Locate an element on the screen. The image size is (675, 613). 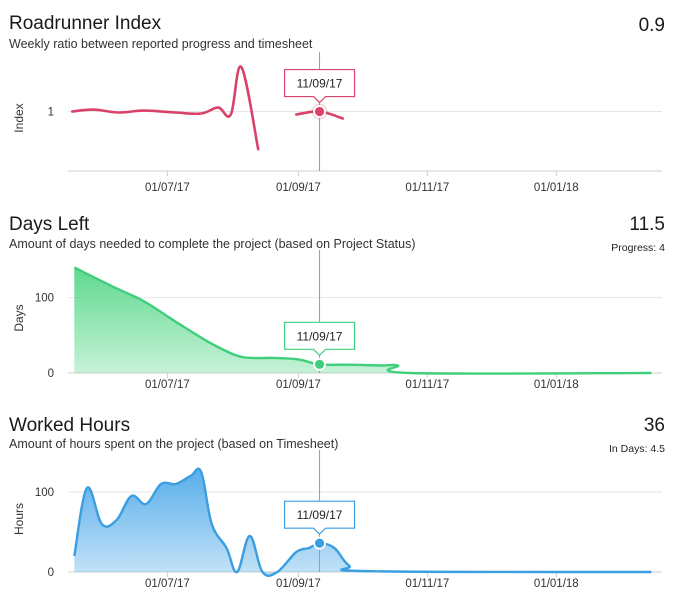
y-axis-label: Days is located at coordinates (19, 317).